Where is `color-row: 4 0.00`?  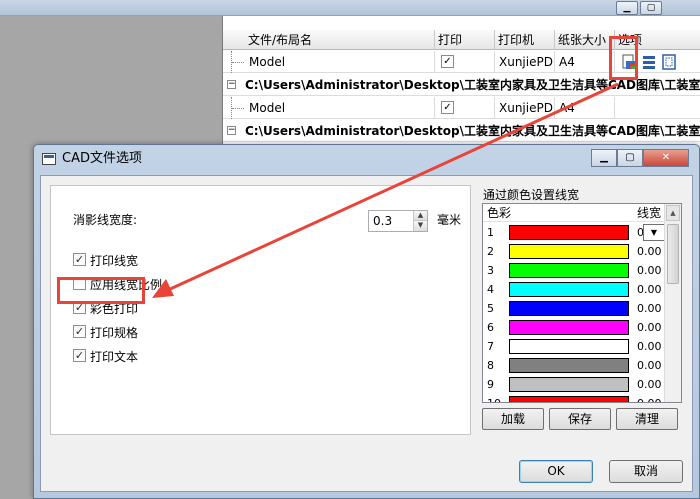
color-row: 4 0.00 is located at coordinates (582, 289).